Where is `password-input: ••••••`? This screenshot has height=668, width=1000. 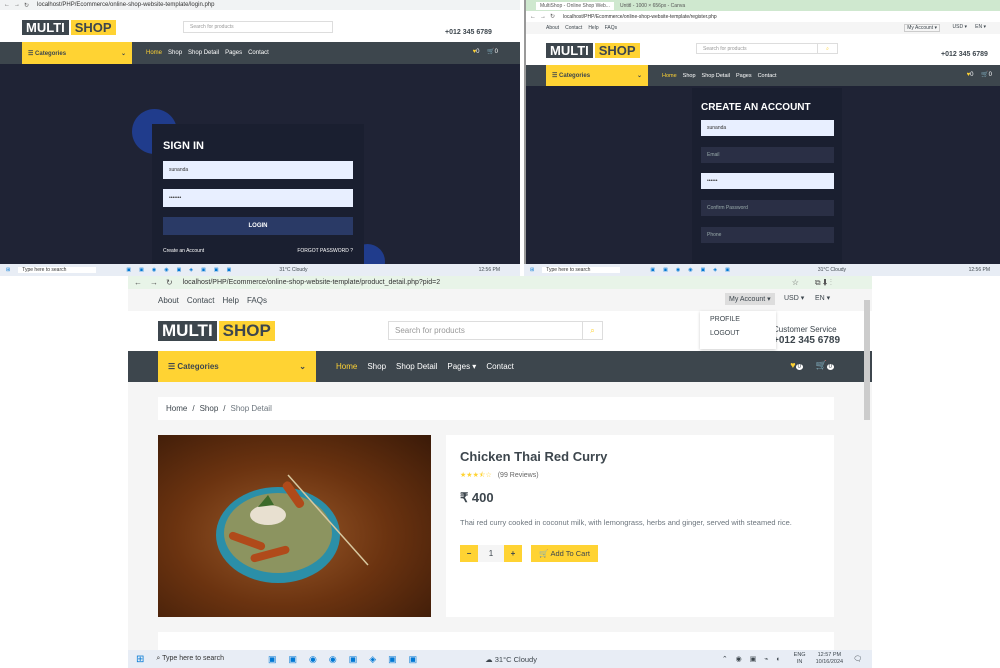 password-input: •••••• is located at coordinates (767, 181).